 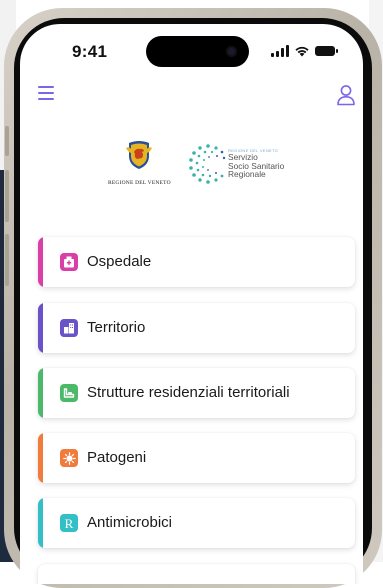 I want to click on menu-item-ospedale: Ospedale, so click(x=196, y=262).